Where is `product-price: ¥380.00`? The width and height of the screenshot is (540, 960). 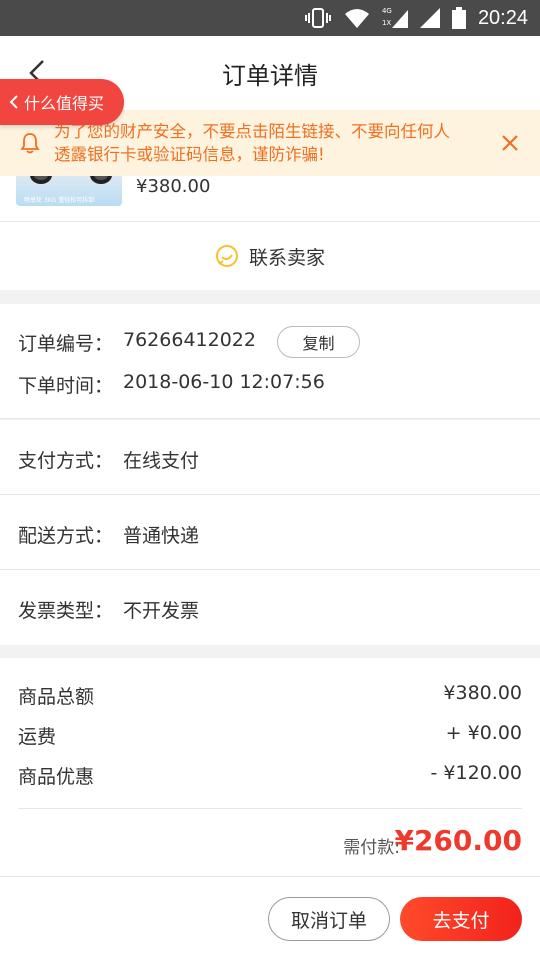
product-price: ¥380.00 is located at coordinates (173, 186).